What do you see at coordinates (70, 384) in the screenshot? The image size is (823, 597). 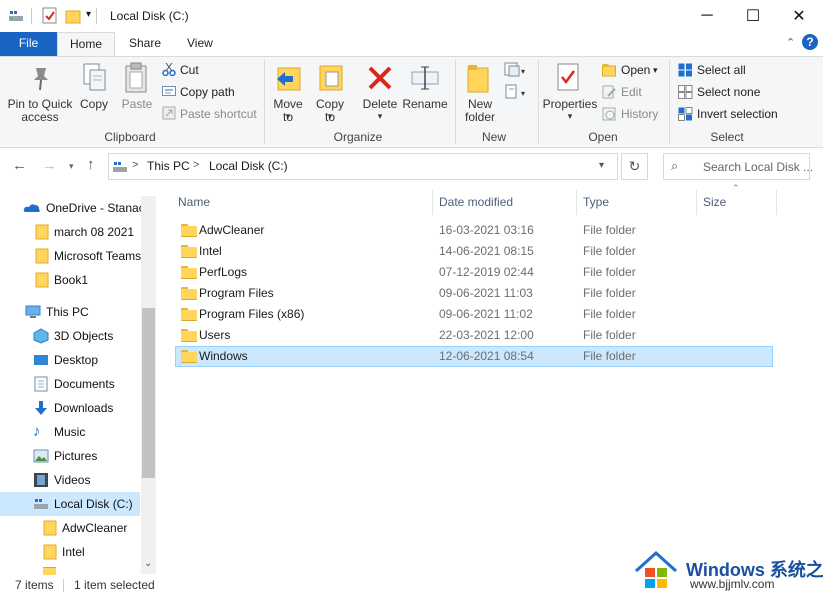 I see `nav-item-documents: Documents` at bounding box center [70, 384].